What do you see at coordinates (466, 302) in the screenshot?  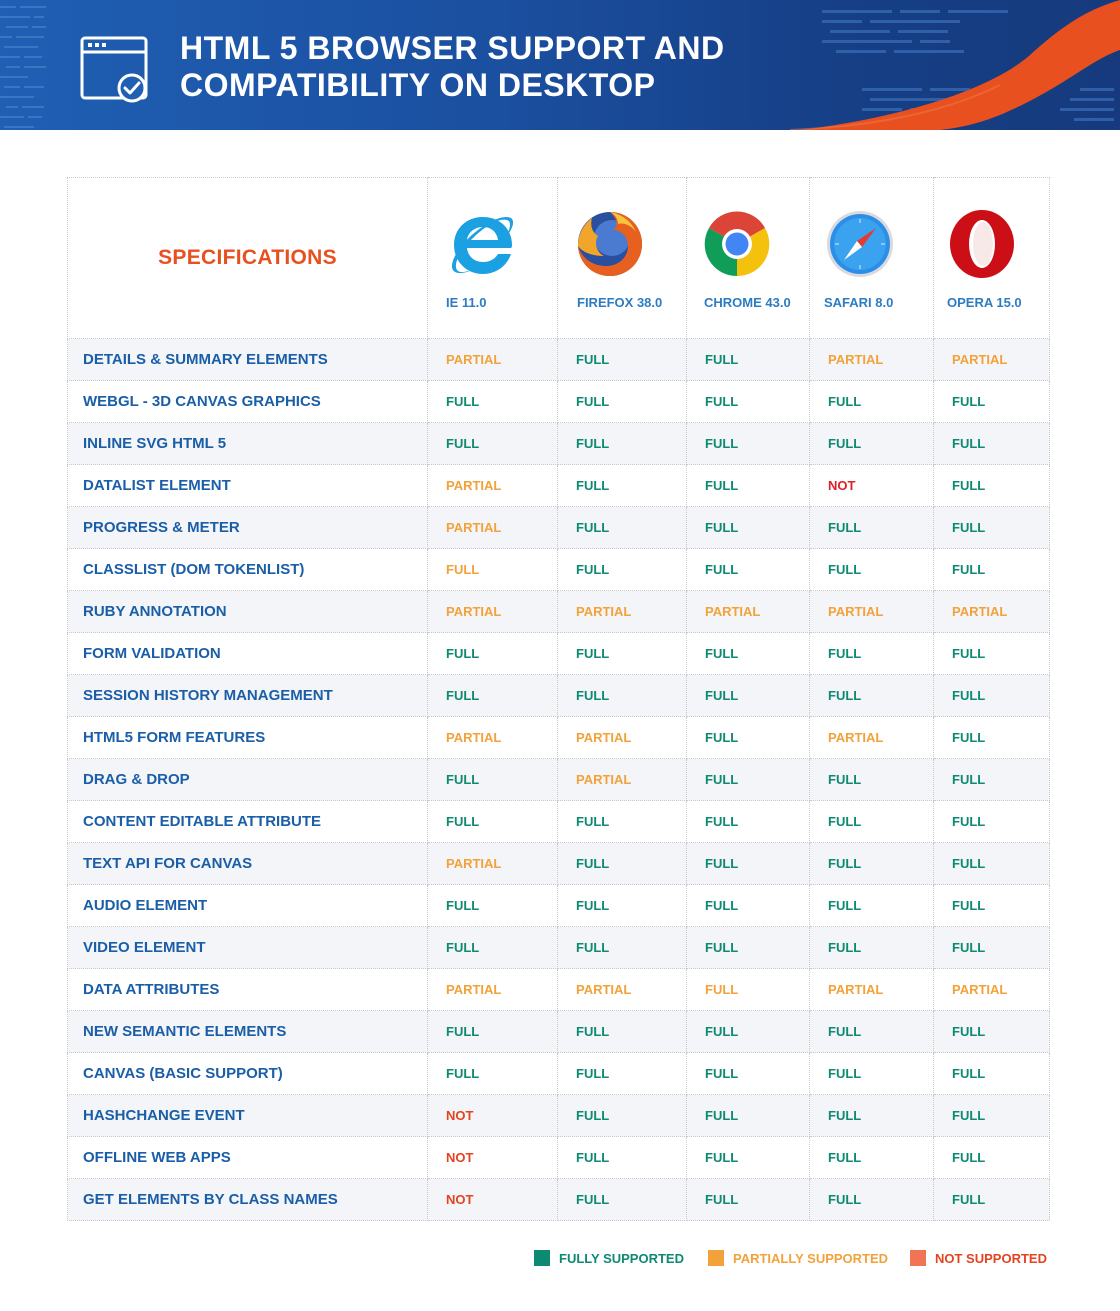 I see `browser-name-ie: IE 11.0` at bounding box center [466, 302].